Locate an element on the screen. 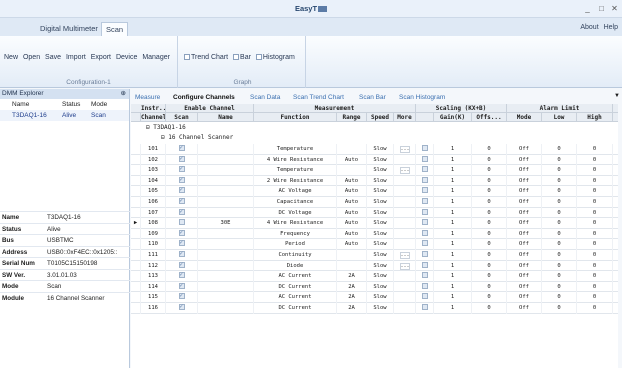 Image resolution: width=622 pixels, height=368 pixels. close-button: ✕ is located at coordinates (614, 8).